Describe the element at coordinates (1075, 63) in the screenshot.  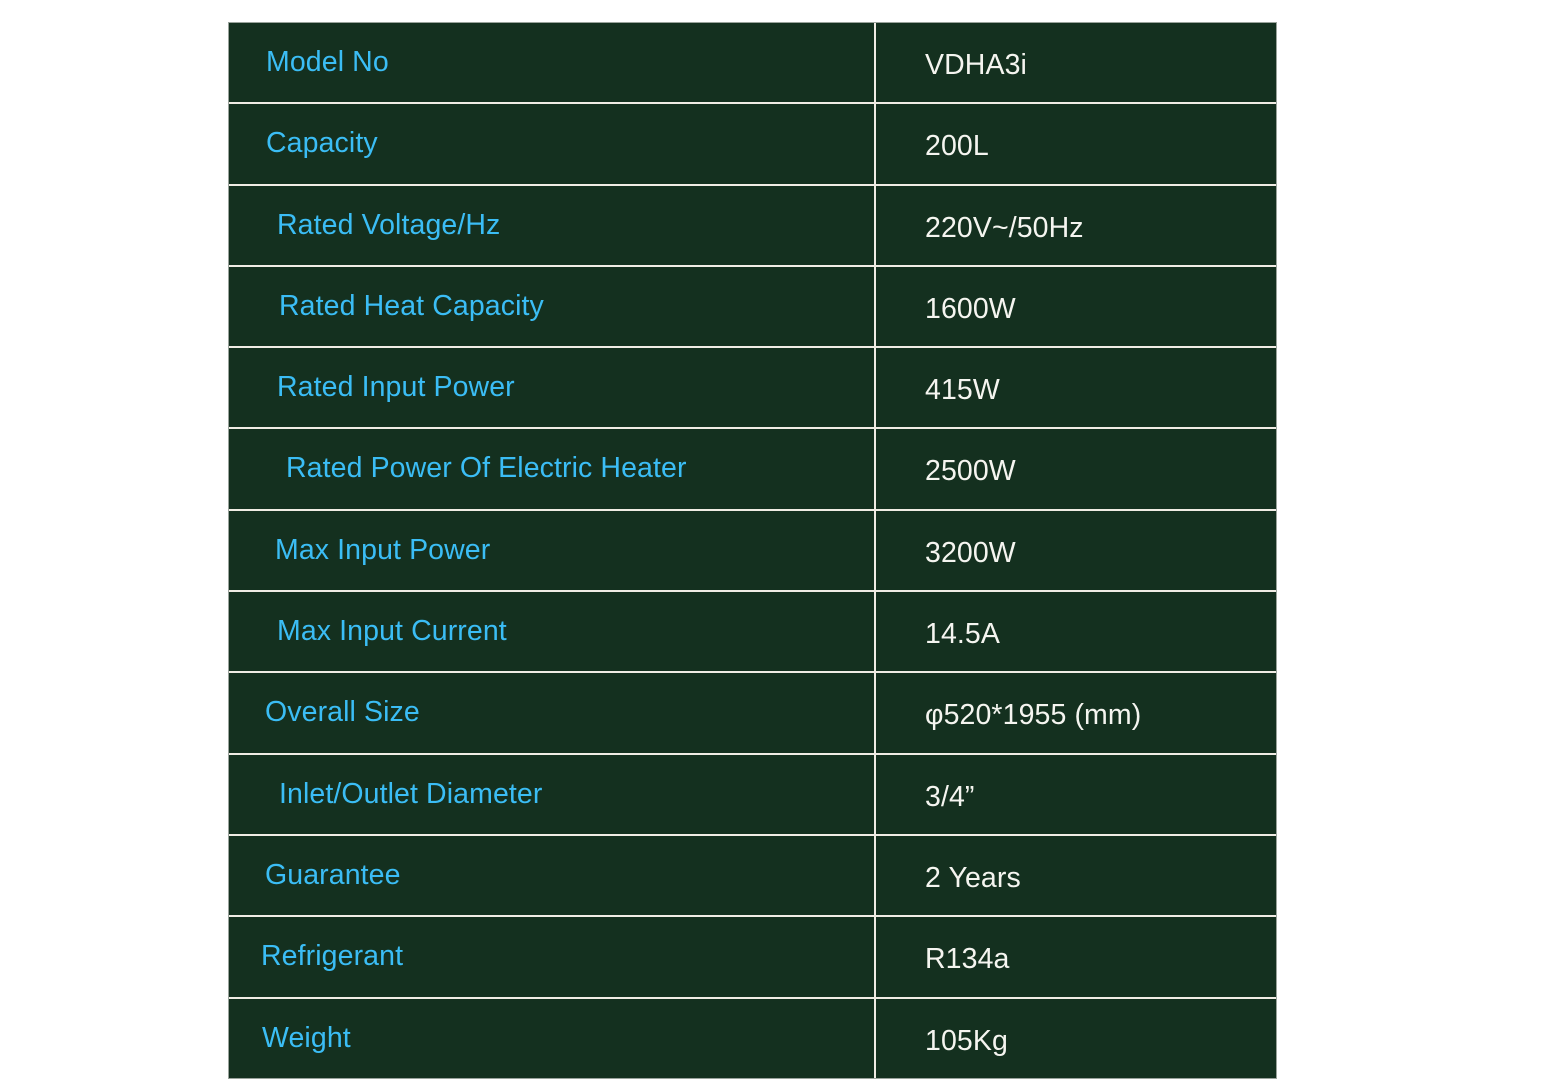
I see `spec-value-cell: VDHA3i` at that location.